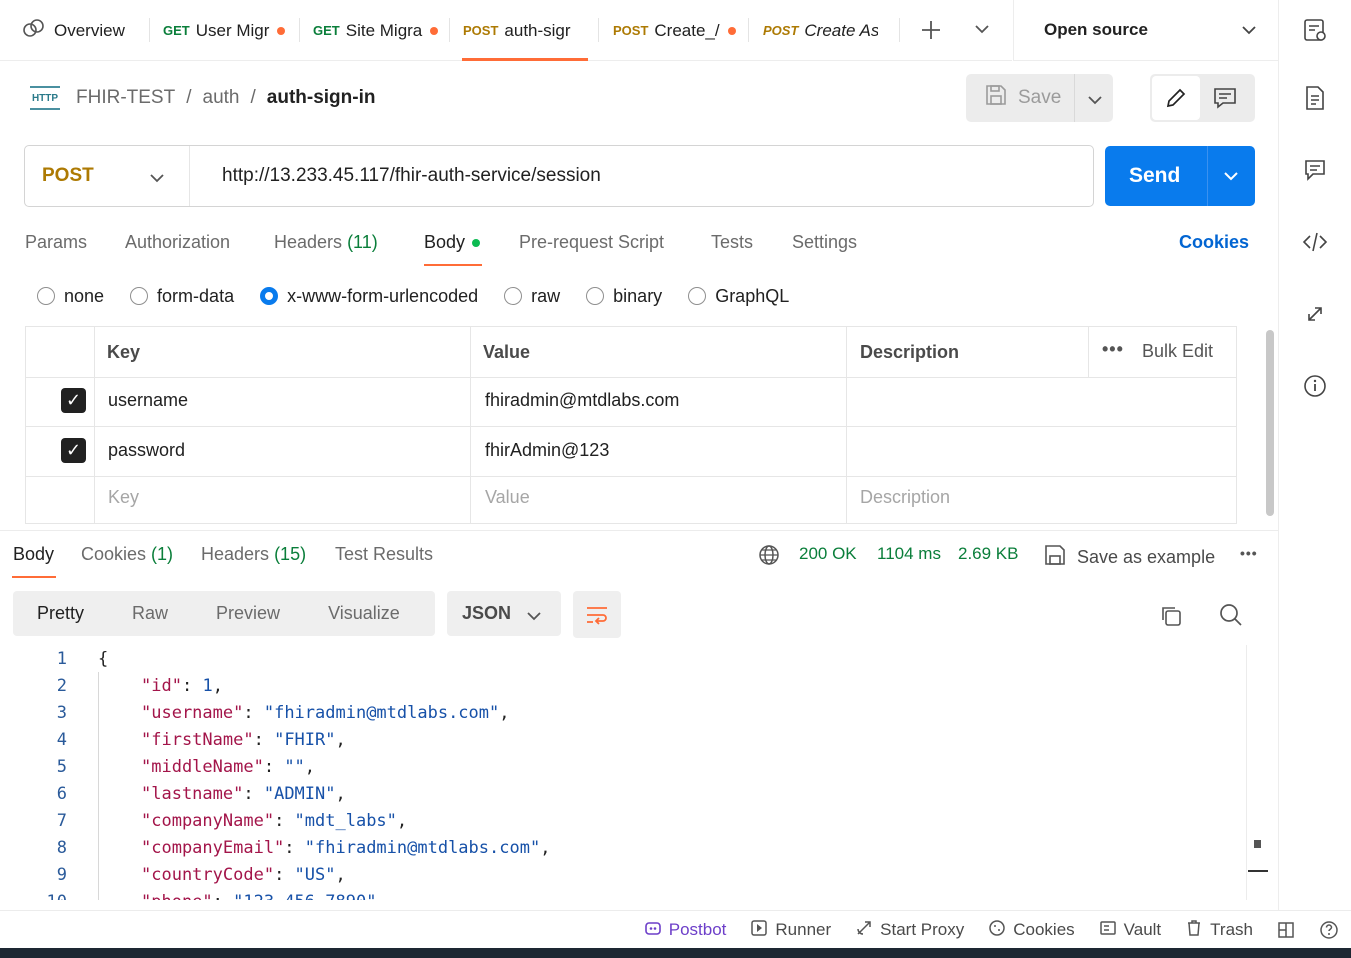 Image resolution: width=1351 pixels, height=958 pixels. I want to click on environment-selector: Open source, so click(1145, 30).